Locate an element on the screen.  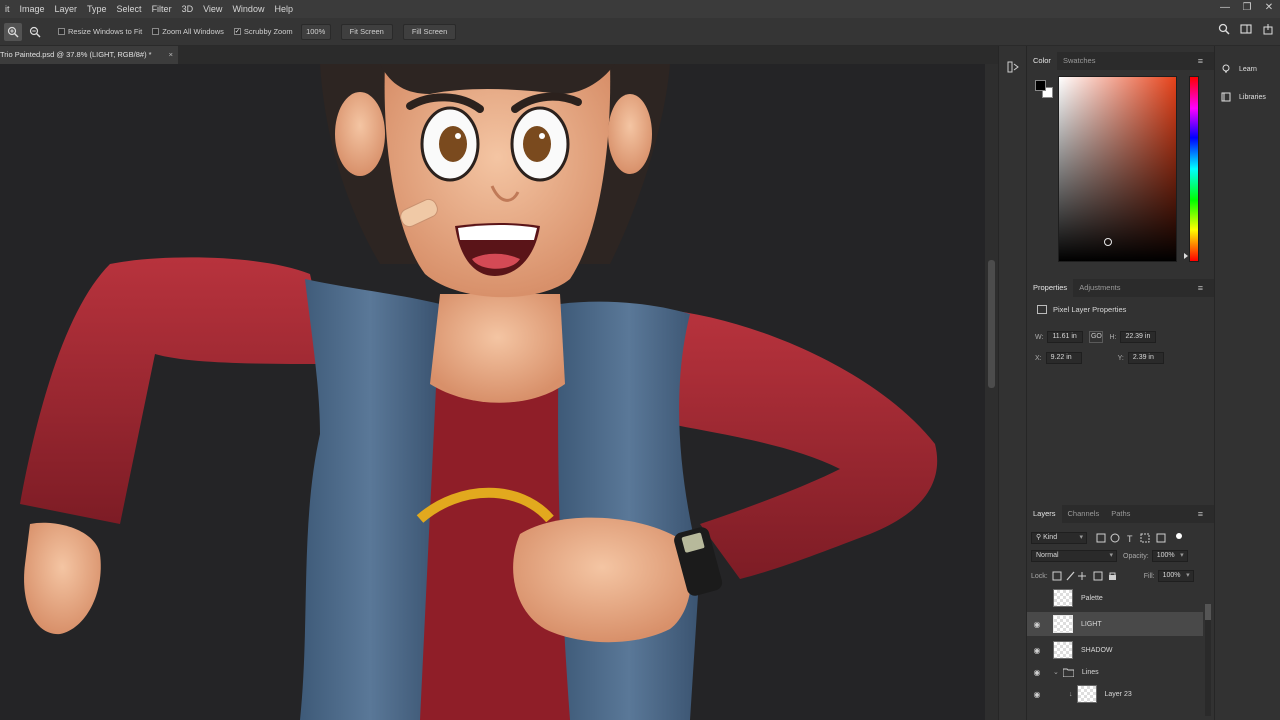
tab-paths: Paths is located at coordinates (1120, 514).